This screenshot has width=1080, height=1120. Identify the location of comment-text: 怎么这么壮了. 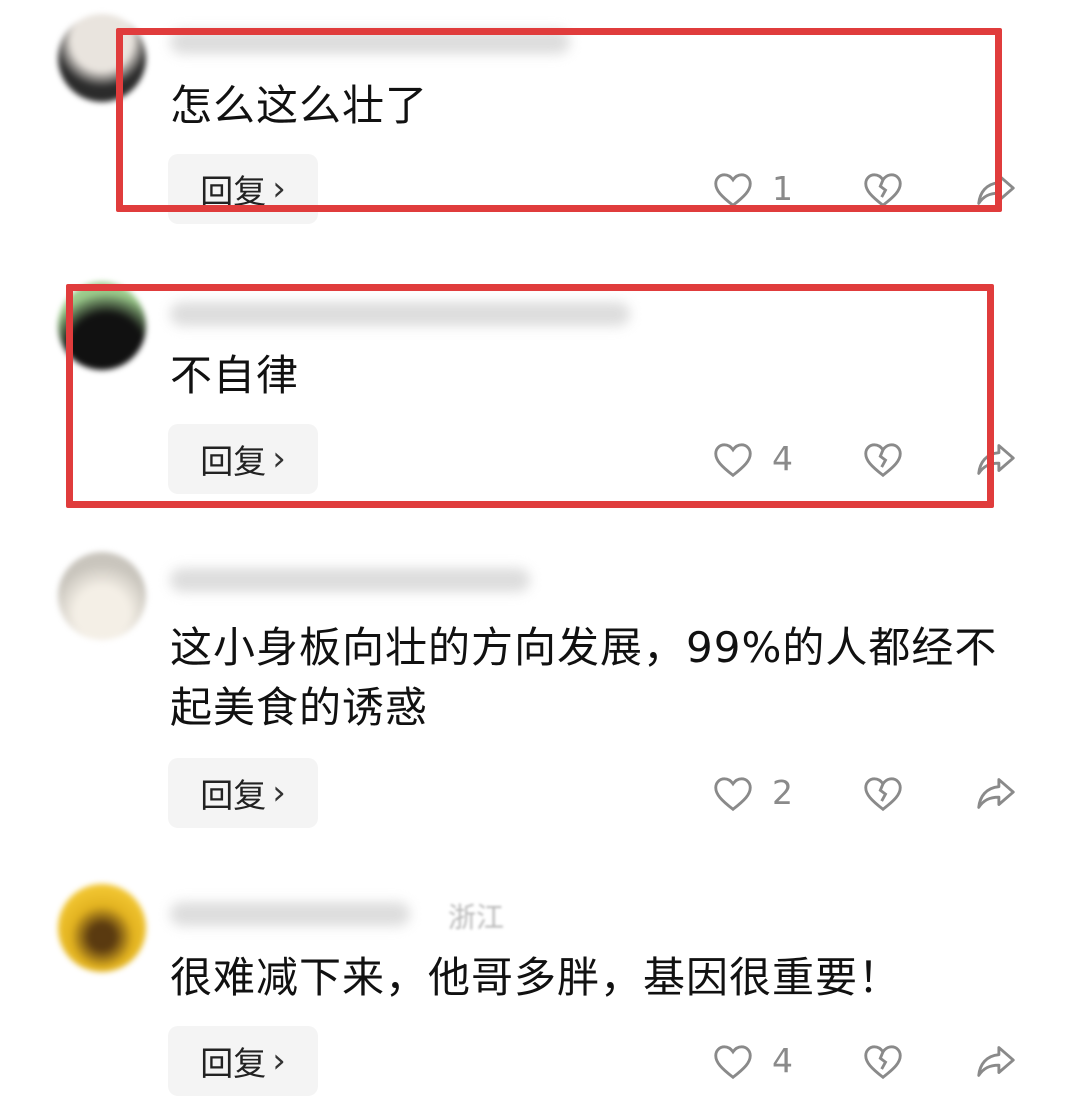
(299, 105).